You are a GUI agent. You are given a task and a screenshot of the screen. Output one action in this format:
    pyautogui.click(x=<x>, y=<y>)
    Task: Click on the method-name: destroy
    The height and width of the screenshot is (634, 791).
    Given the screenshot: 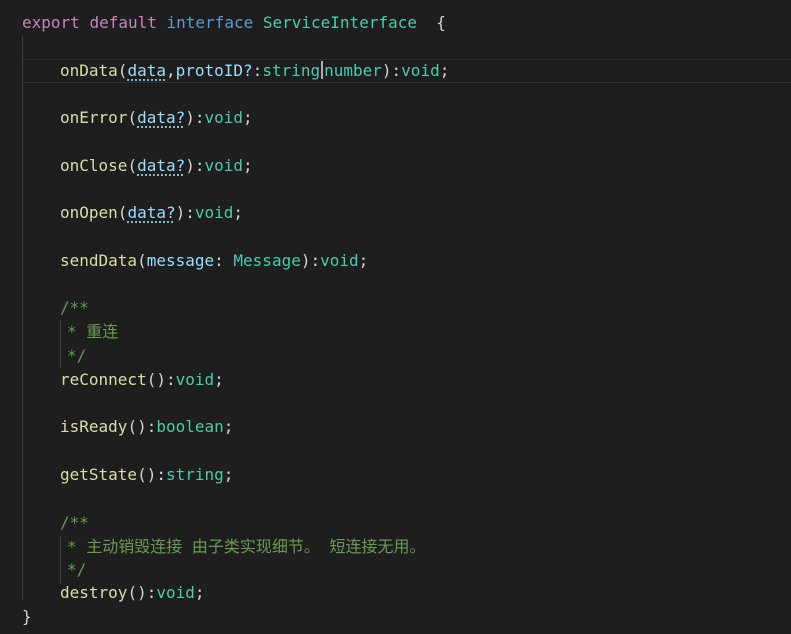 What is the action you would take?
    pyautogui.click(x=94, y=592)
    